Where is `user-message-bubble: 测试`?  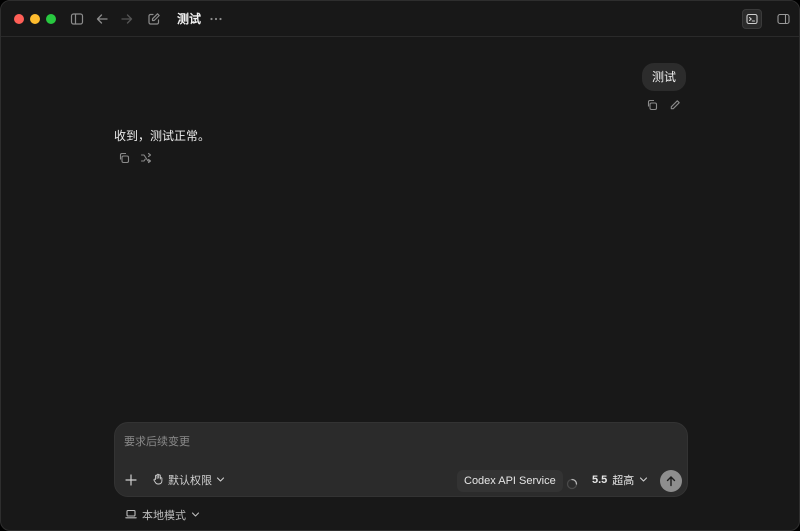
user-message-bubble: 测试 is located at coordinates (663, 77).